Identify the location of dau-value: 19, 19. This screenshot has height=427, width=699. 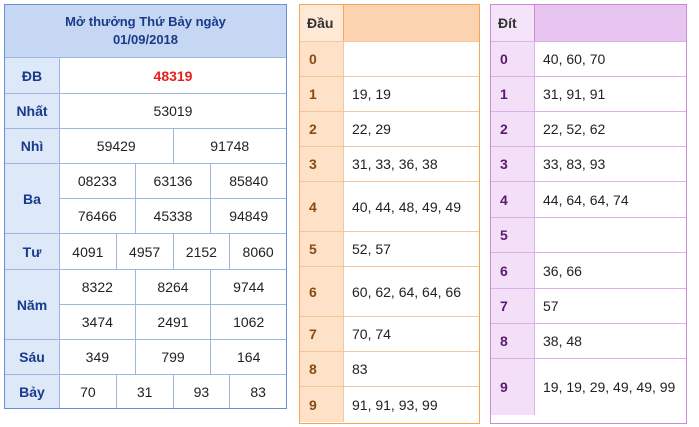
(371, 94).